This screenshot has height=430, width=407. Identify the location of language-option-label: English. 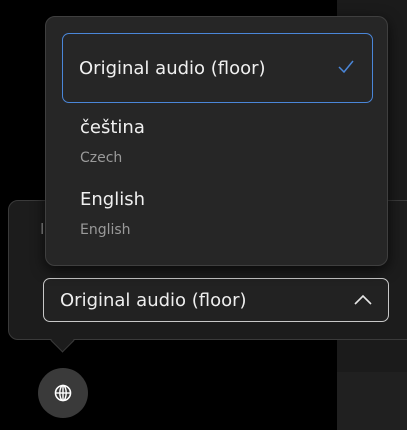
(112, 199).